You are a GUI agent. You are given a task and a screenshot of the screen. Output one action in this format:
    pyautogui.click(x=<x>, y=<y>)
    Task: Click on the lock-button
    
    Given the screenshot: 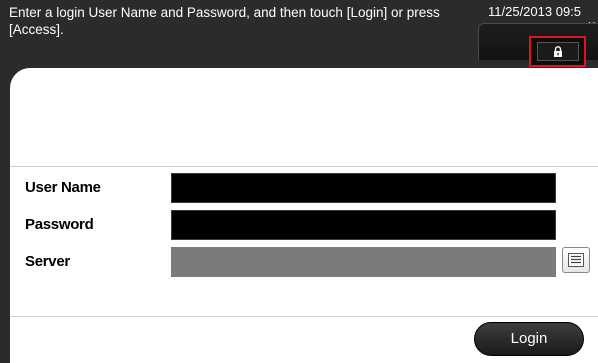 What is the action you would take?
    pyautogui.click(x=557, y=51)
    